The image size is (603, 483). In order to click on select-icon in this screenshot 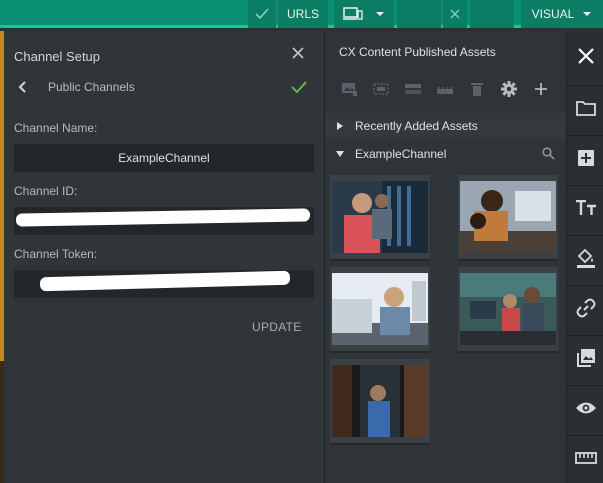, I will do `click(381, 89)`.